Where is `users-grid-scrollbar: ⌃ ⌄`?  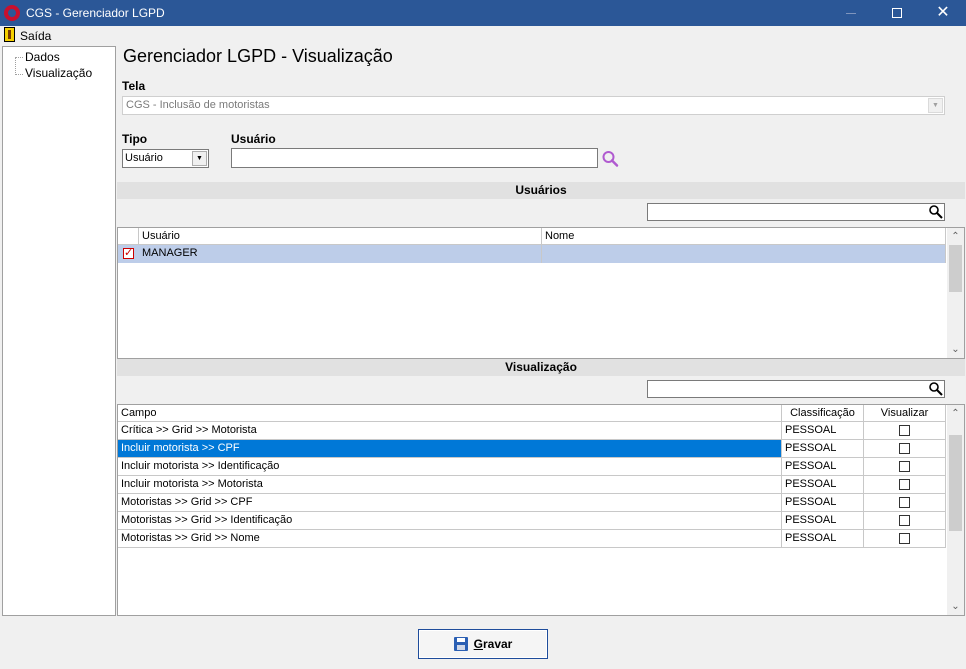
users-grid-scrollbar: ⌃ ⌄ is located at coordinates (955, 293).